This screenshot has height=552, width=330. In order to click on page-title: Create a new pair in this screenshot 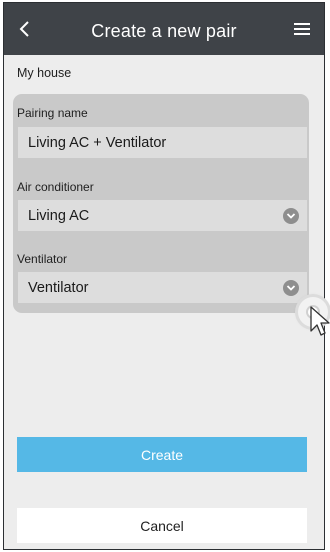, I will do `click(164, 31)`.